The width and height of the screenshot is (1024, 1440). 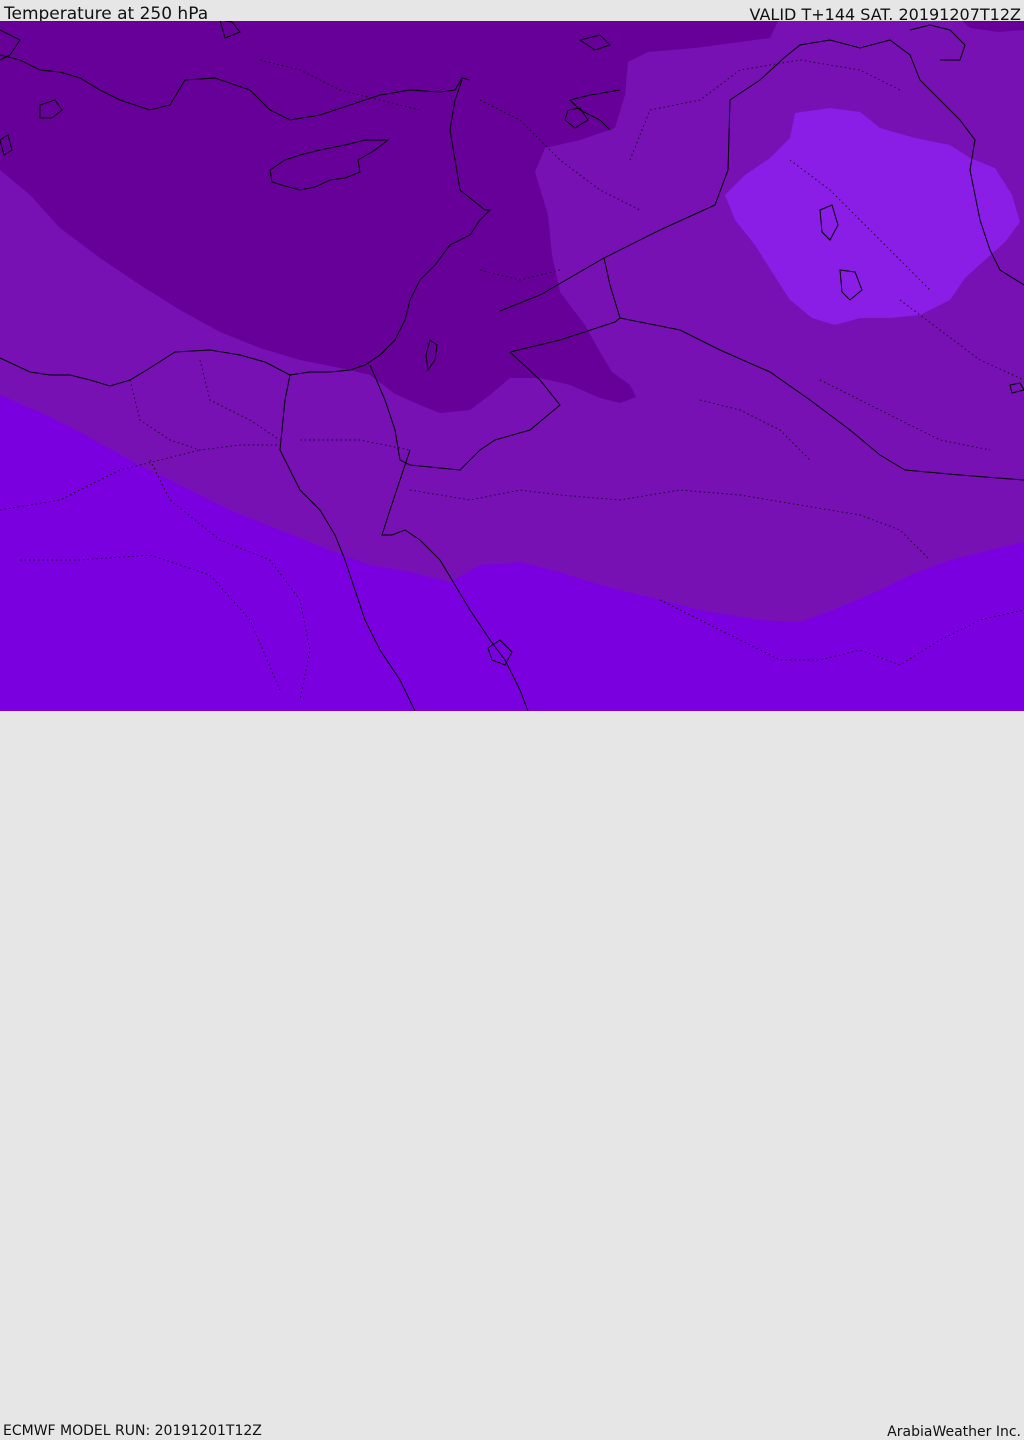 What do you see at coordinates (954, 1432) in the screenshot?
I see `credit-label: ArabiaWeather Inc.` at bounding box center [954, 1432].